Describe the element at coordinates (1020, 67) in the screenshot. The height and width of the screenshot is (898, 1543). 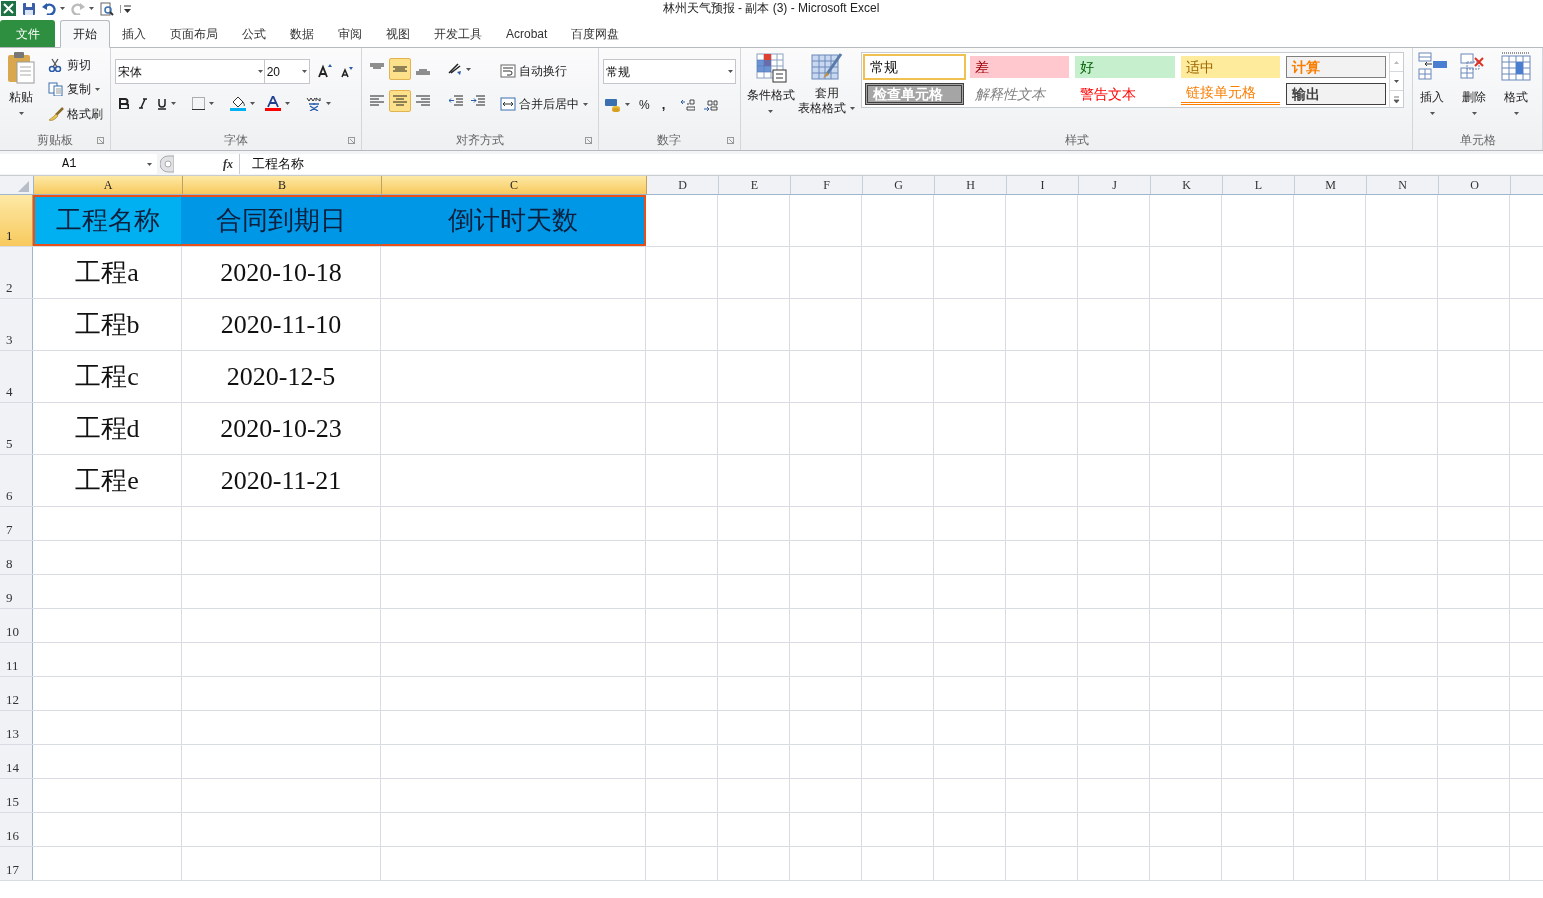
I see `cell-style: 差` at that location.